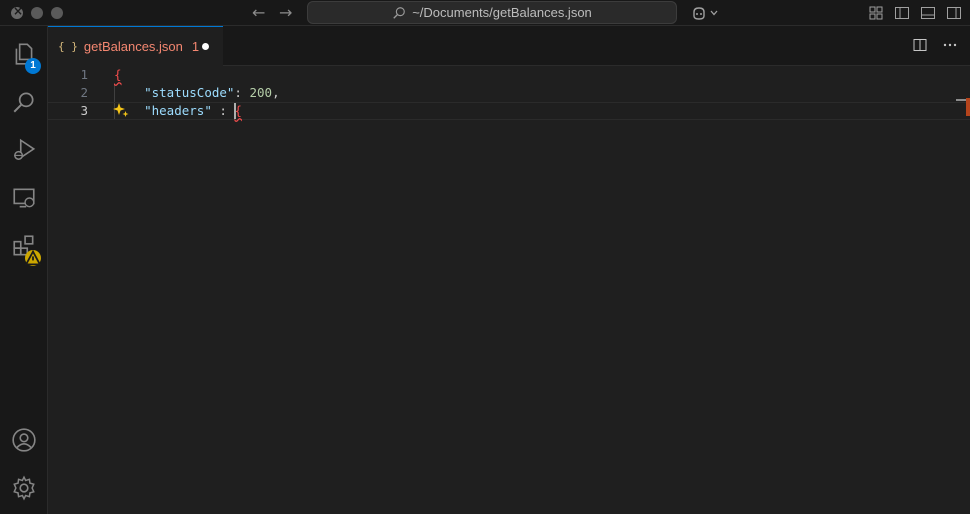 This screenshot has width=970, height=514. What do you see at coordinates (961, 100) in the screenshot?
I see `overview-ruler-cursor` at bounding box center [961, 100].